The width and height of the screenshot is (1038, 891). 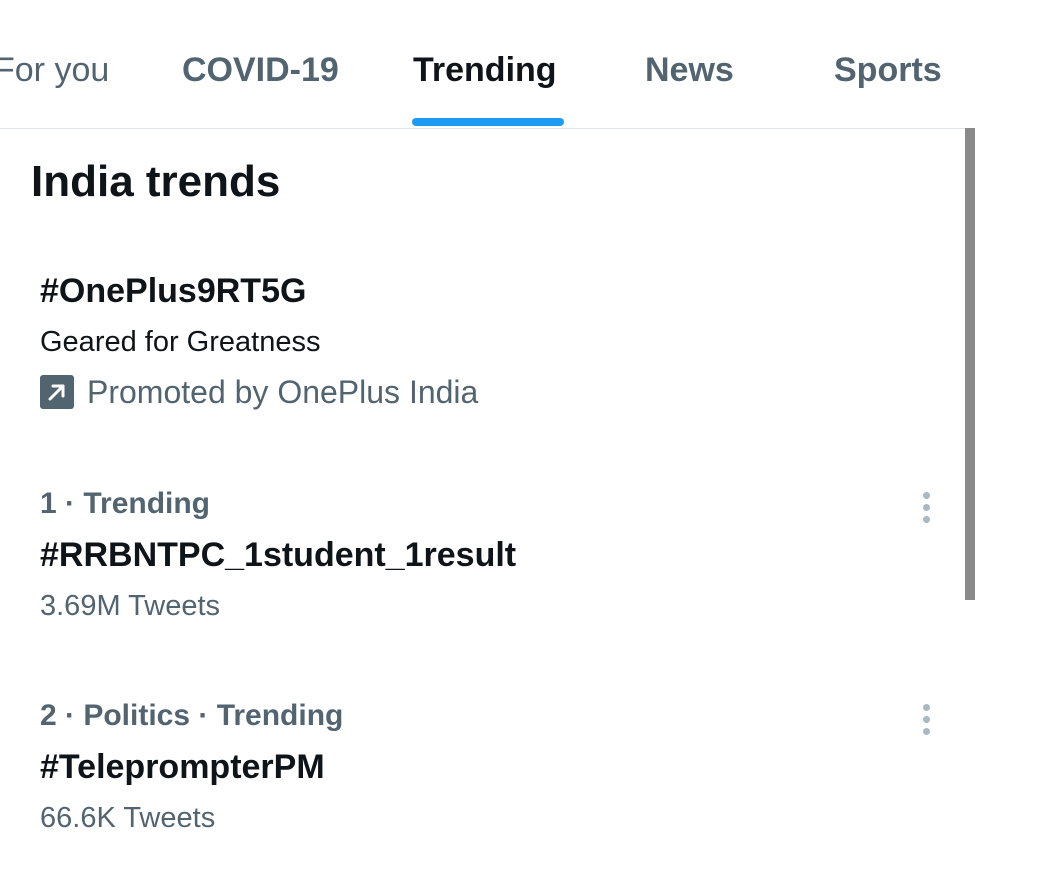 What do you see at coordinates (488, 122) in the screenshot?
I see `active-tab-indicator` at bounding box center [488, 122].